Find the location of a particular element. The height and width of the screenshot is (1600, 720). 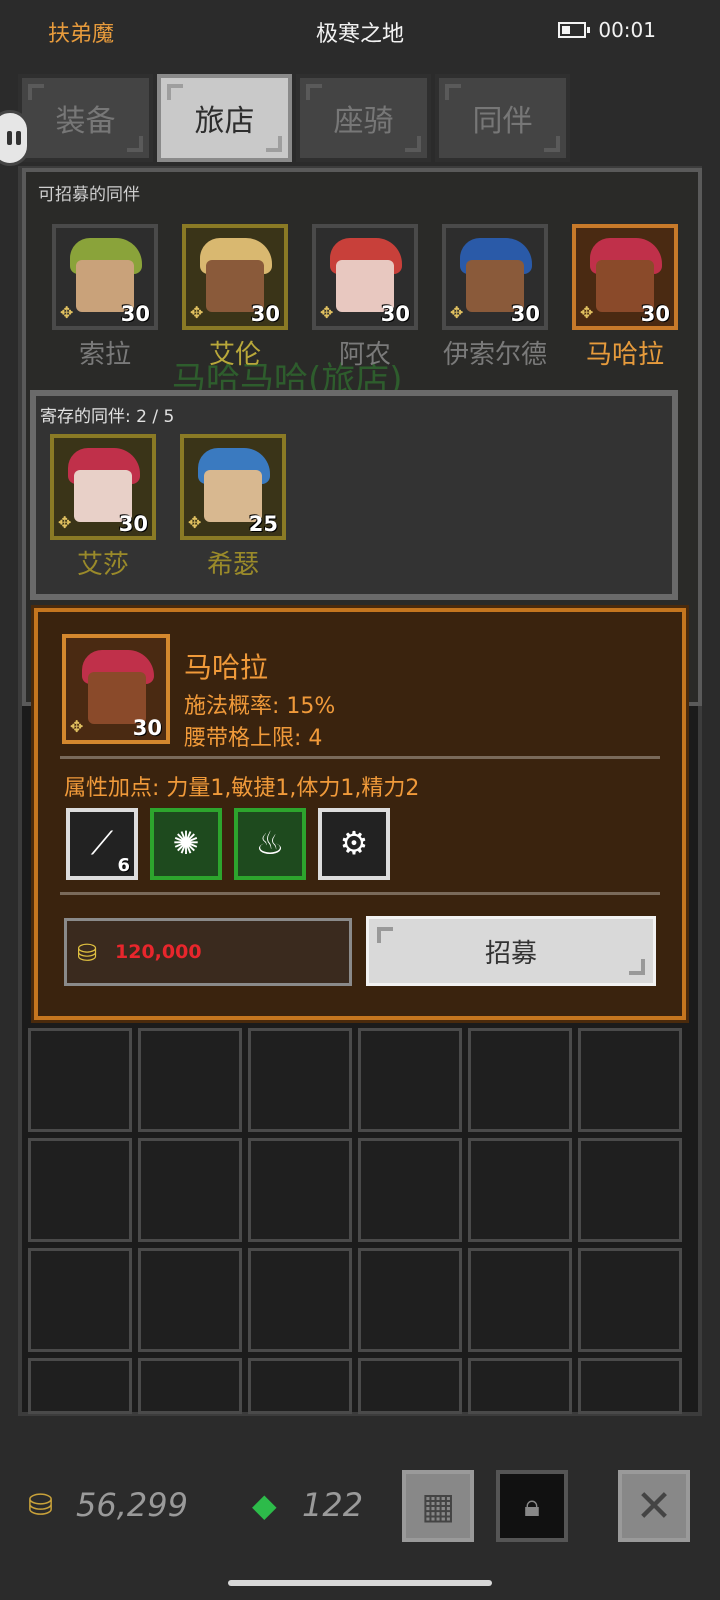

storage-hero-card: ✥ 30 艾莎 is located at coordinates (103, 507).